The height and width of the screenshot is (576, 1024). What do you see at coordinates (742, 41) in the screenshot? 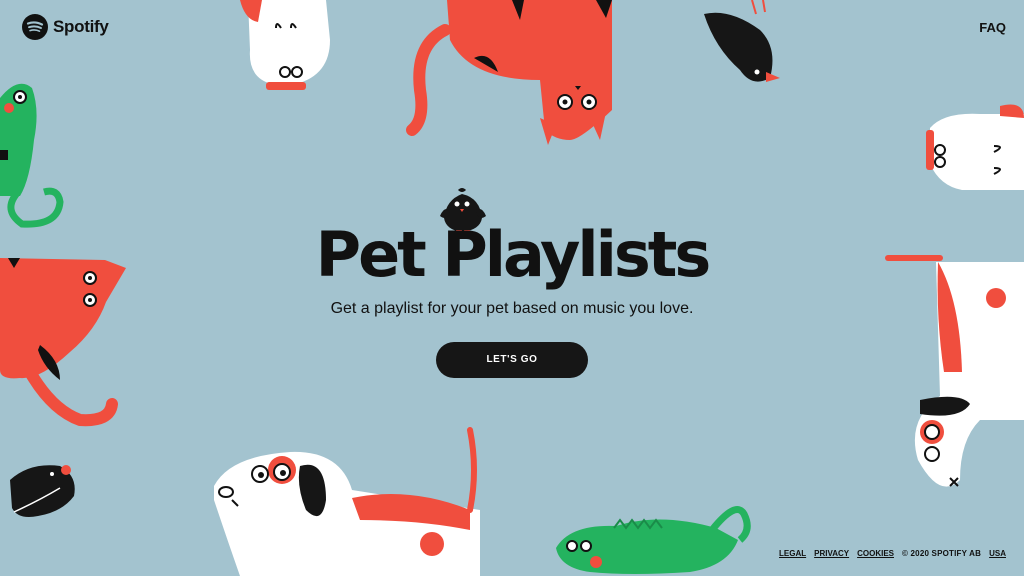
I see `bird-top-illustration` at bounding box center [742, 41].